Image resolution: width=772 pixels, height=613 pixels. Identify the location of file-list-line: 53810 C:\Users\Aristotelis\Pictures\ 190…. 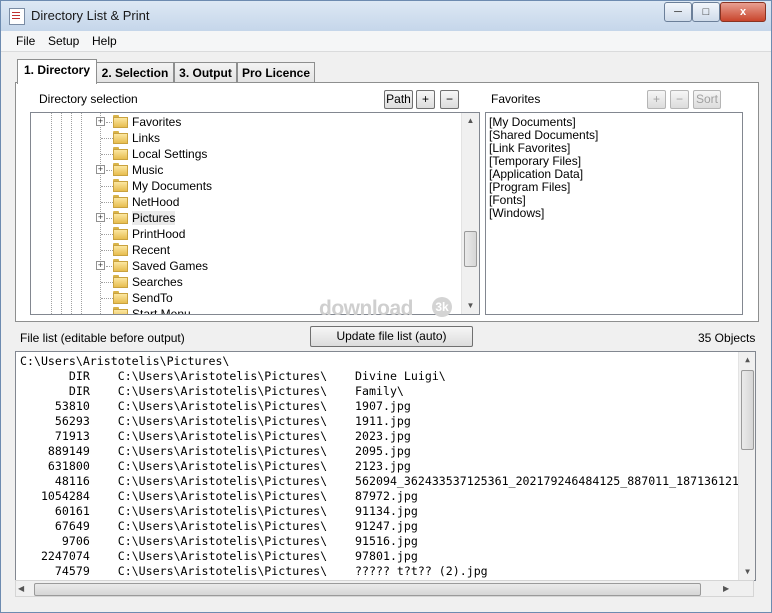
(215, 406).